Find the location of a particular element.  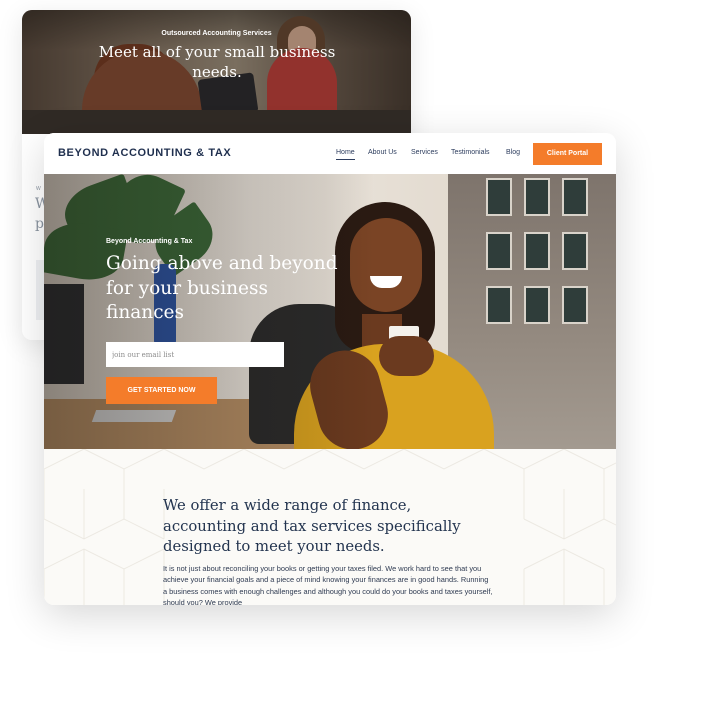

nav-testimonials: Testimonials is located at coordinates (470, 152).